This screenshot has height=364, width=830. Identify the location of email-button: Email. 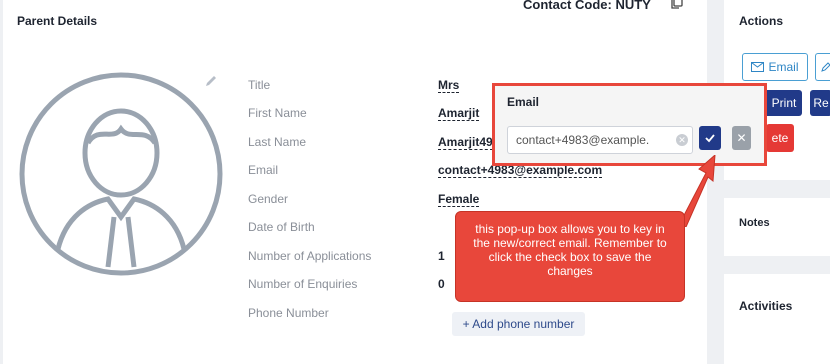
(775, 67).